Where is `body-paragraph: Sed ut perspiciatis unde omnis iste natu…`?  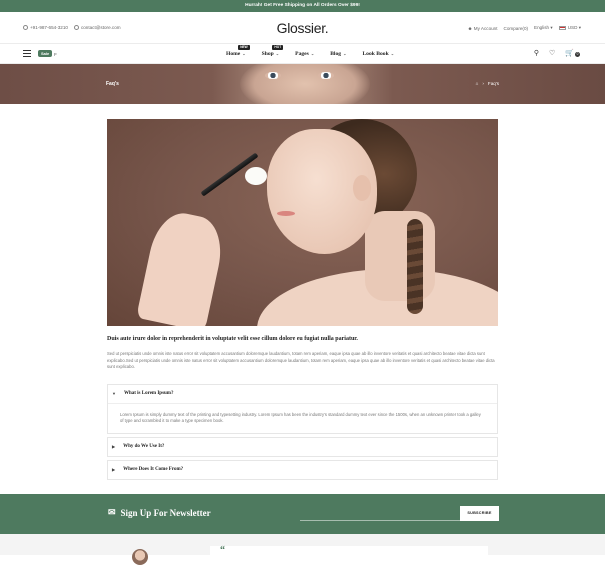
body-paragraph: Sed ut perspiciatis unde omnis iste natu… is located at coordinates (301, 360).